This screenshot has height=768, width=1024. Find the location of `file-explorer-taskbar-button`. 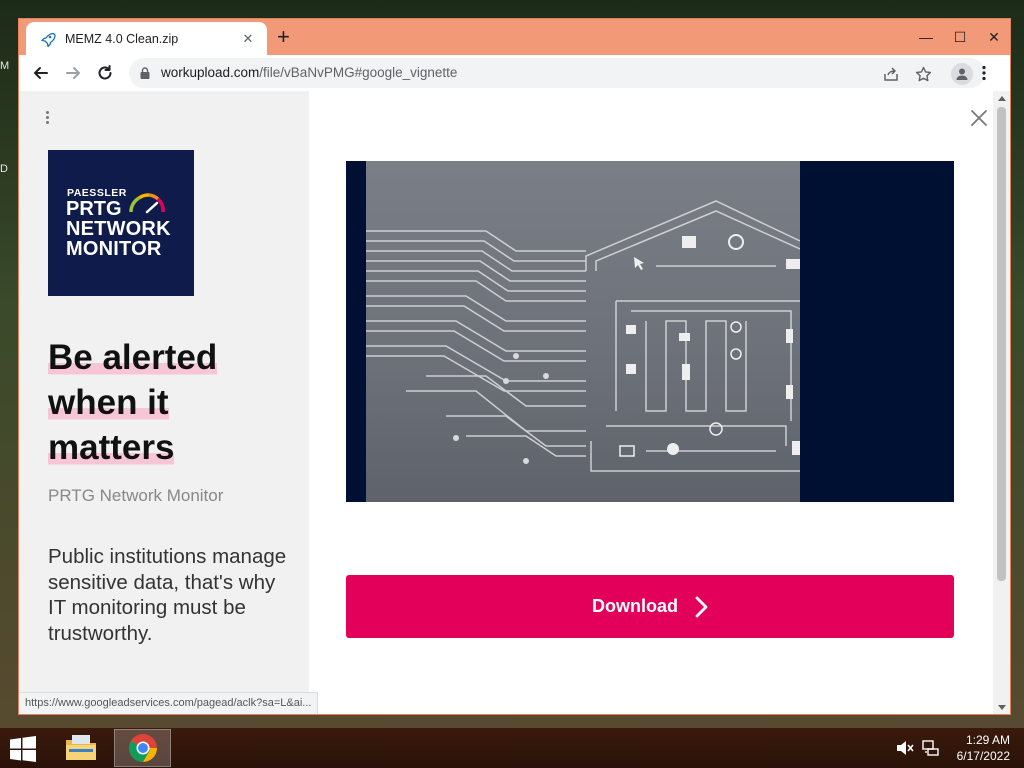

file-explorer-taskbar-button is located at coordinates (80, 748).